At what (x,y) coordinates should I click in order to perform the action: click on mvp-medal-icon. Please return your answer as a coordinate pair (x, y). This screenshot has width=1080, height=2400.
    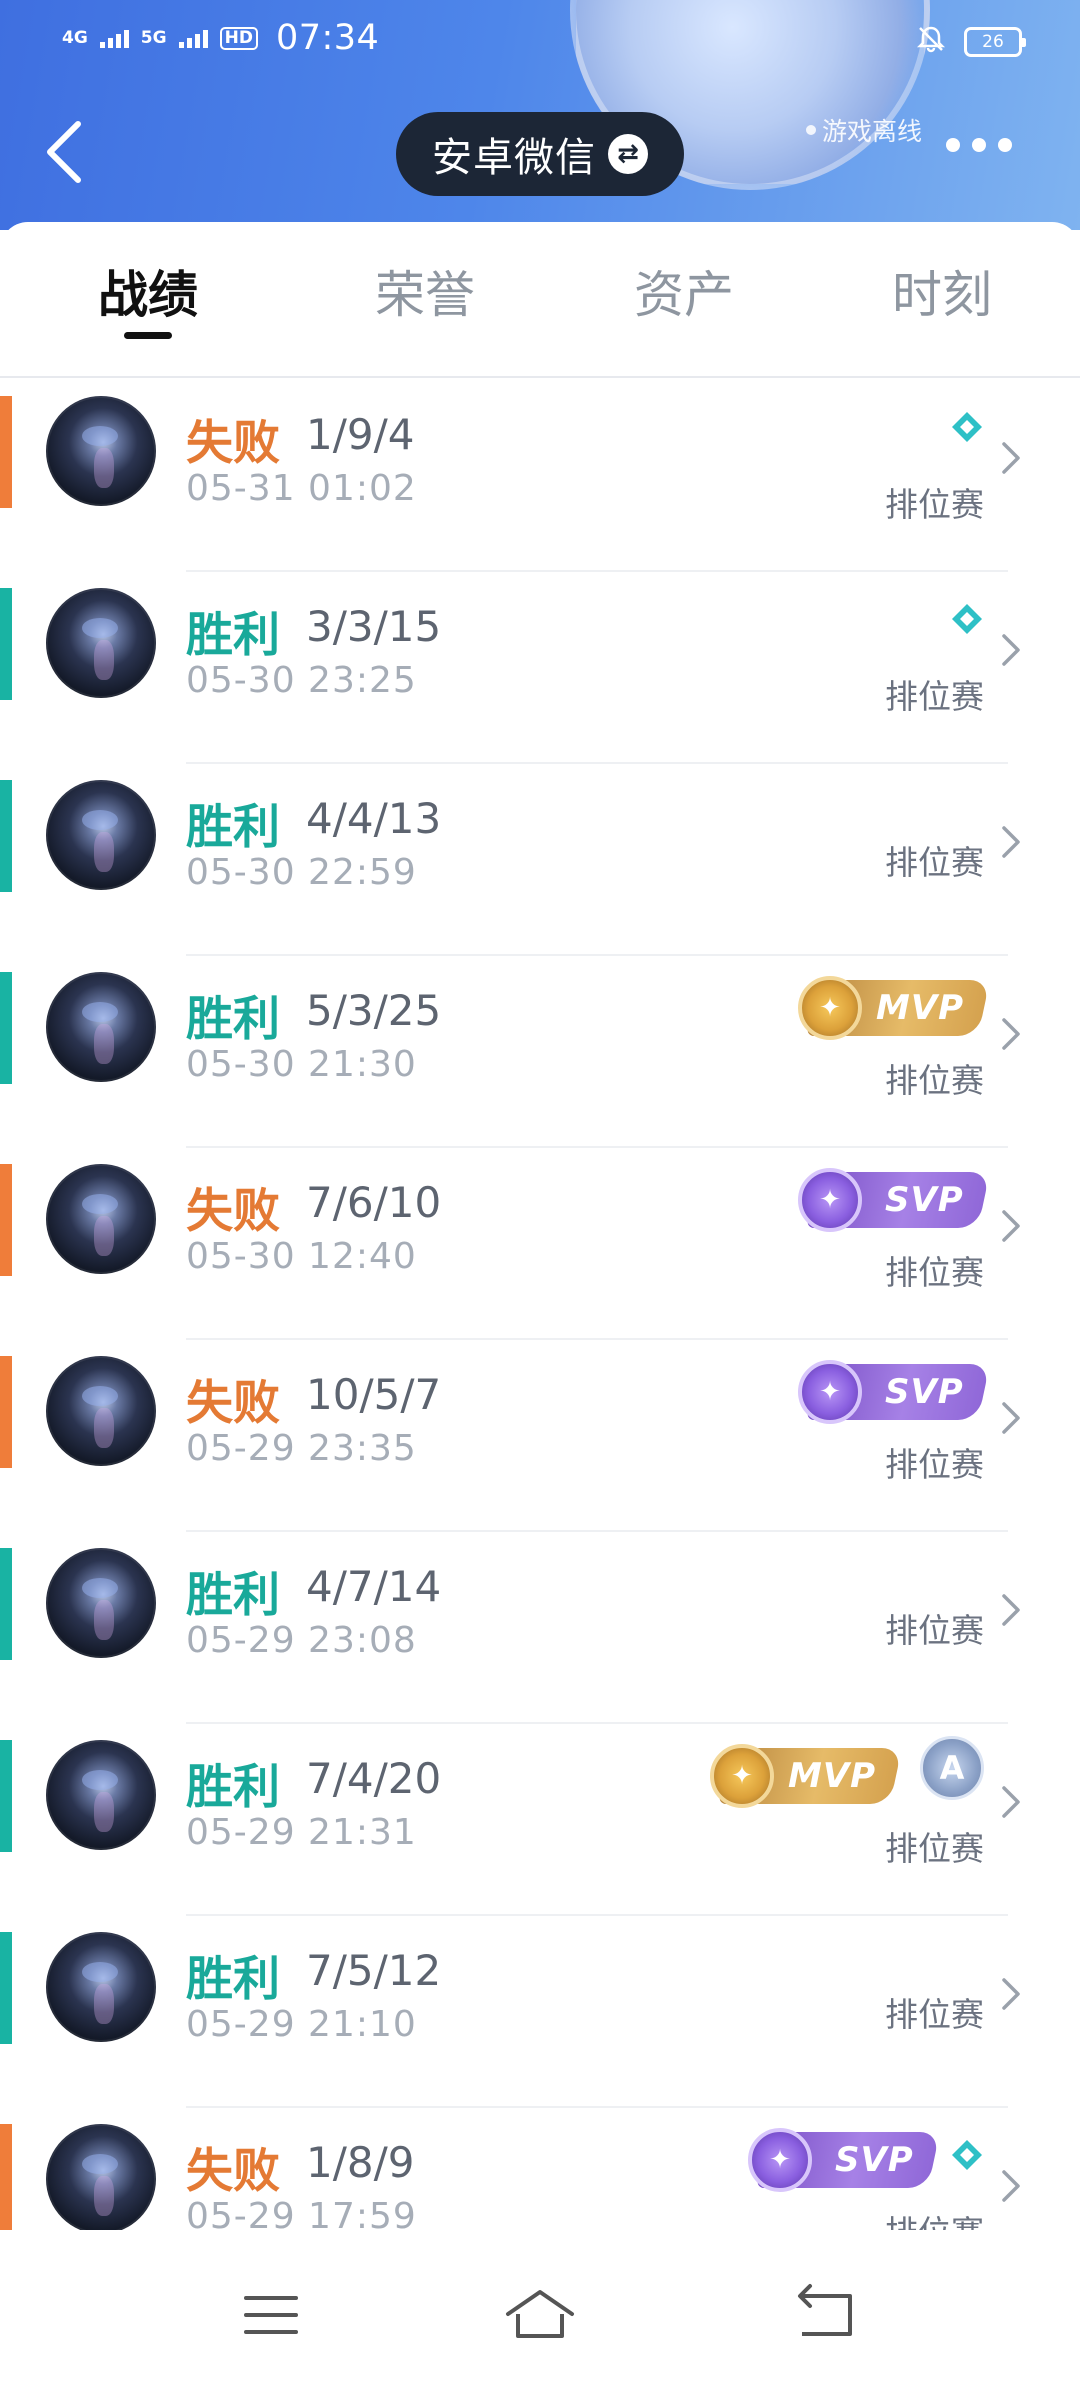
    Looking at the image, I should click on (830, 1008).